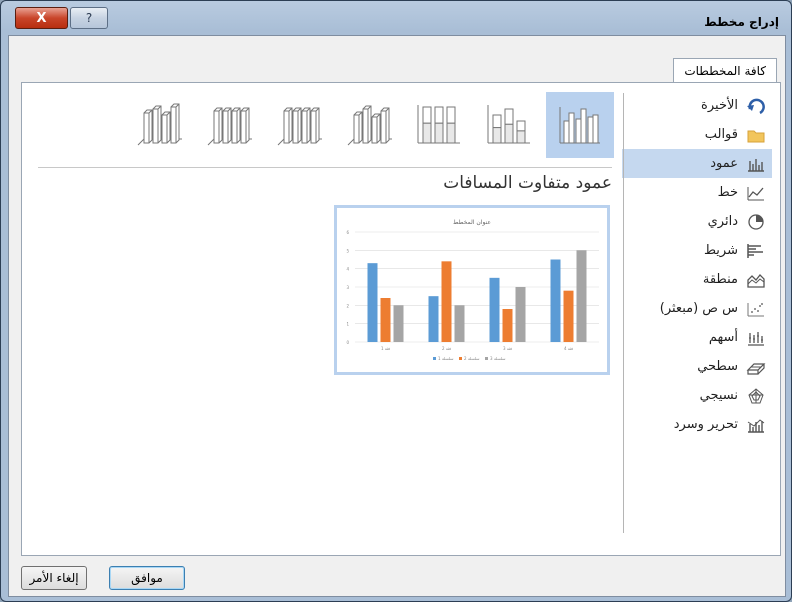 This screenshot has height=602, width=792. Describe the element at coordinates (756, 309) in the screenshot. I see `scatter-chart-icon` at that location.